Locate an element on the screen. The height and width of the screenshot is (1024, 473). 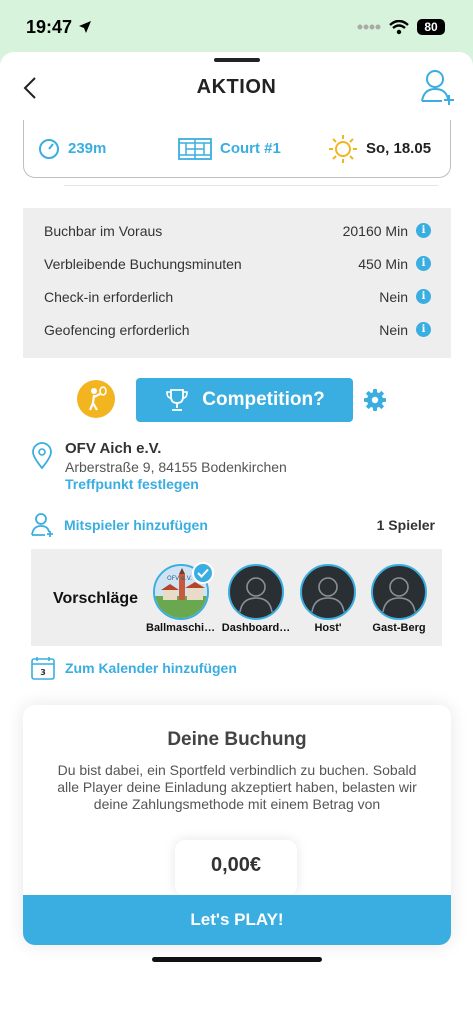
price-display: 0,00€ is located at coordinates (236, 868).